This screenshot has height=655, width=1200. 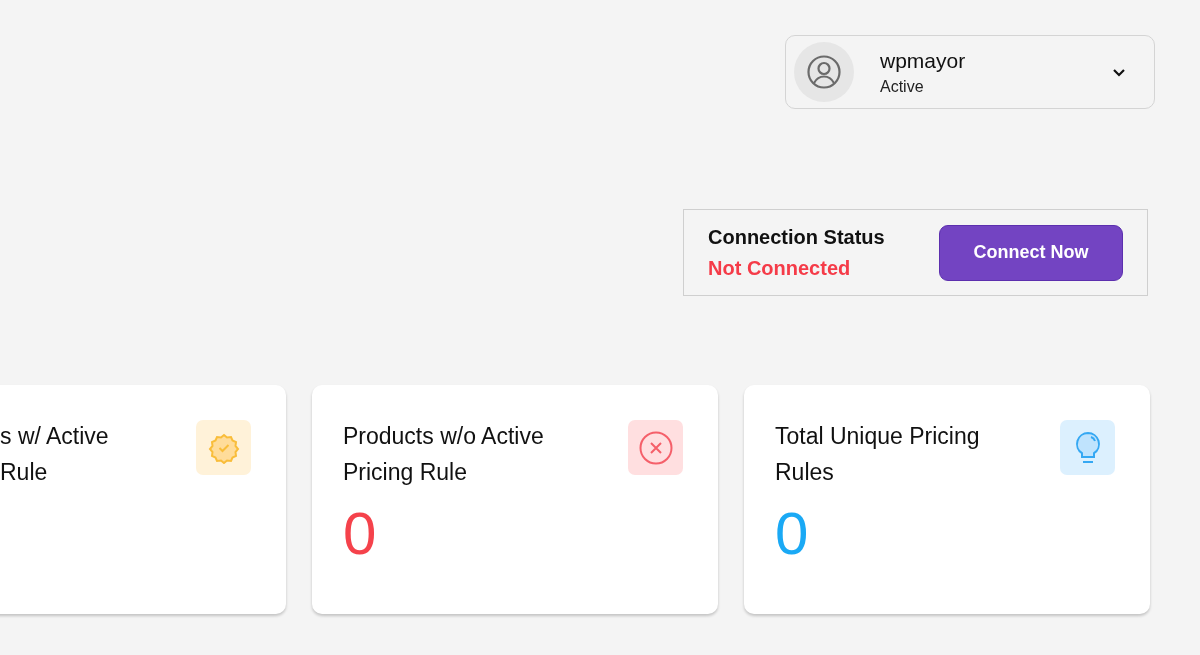 I want to click on card-title: Products w/o Active, so click(x=443, y=436).